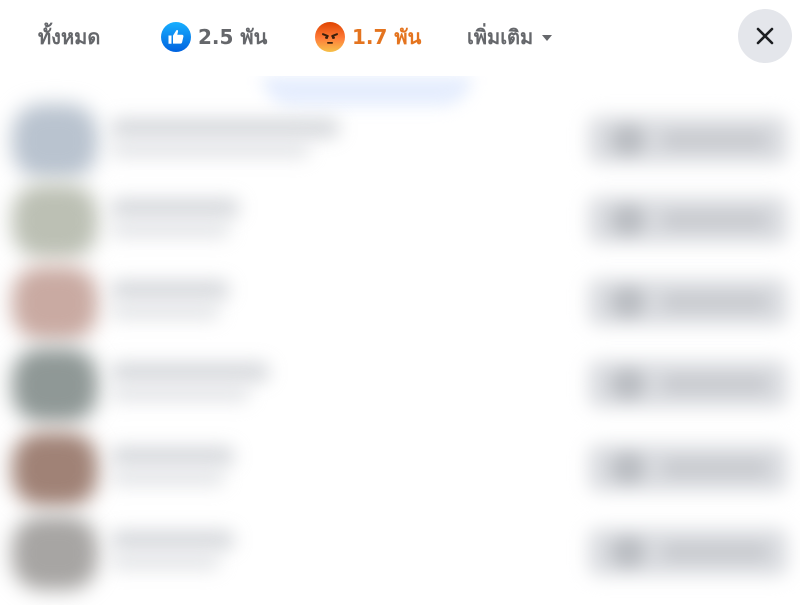 The width and height of the screenshot is (800, 605). Describe the element at coordinates (387, 37) in the screenshot. I see `tab-angry-count: 1.7 พัน` at that location.